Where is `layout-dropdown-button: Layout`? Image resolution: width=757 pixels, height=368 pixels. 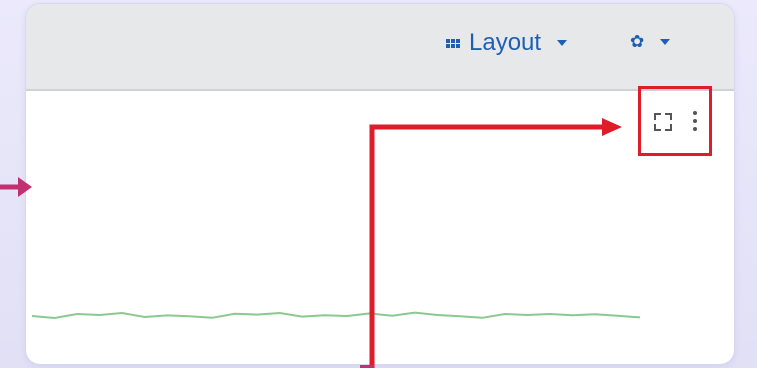
layout-dropdown-button: Layout is located at coordinates (507, 43).